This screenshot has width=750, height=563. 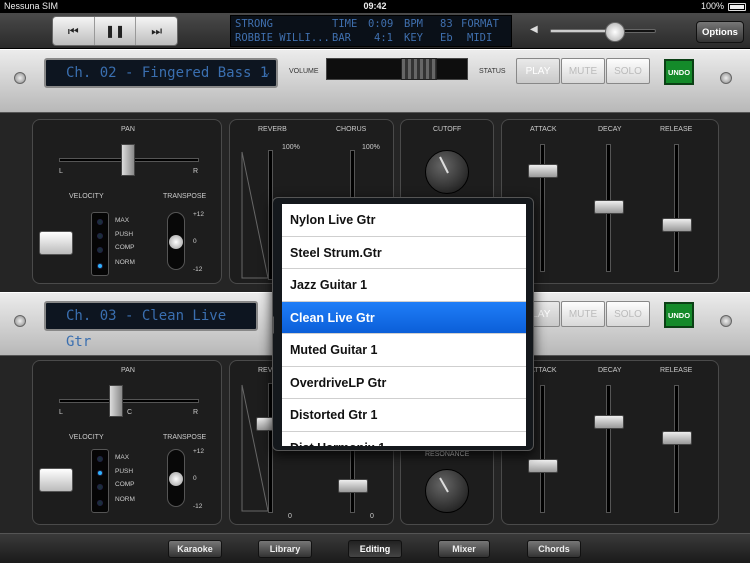 What do you see at coordinates (125, 499) in the screenshot?
I see `velocity-option: NORM` at bounding box center [125, 499].